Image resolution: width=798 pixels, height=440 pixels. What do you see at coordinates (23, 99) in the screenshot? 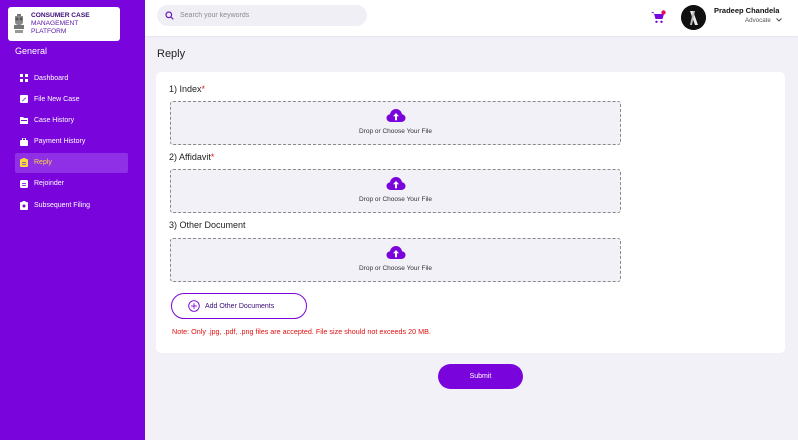
I see `edit-icon` at bounding box center [23, 99].